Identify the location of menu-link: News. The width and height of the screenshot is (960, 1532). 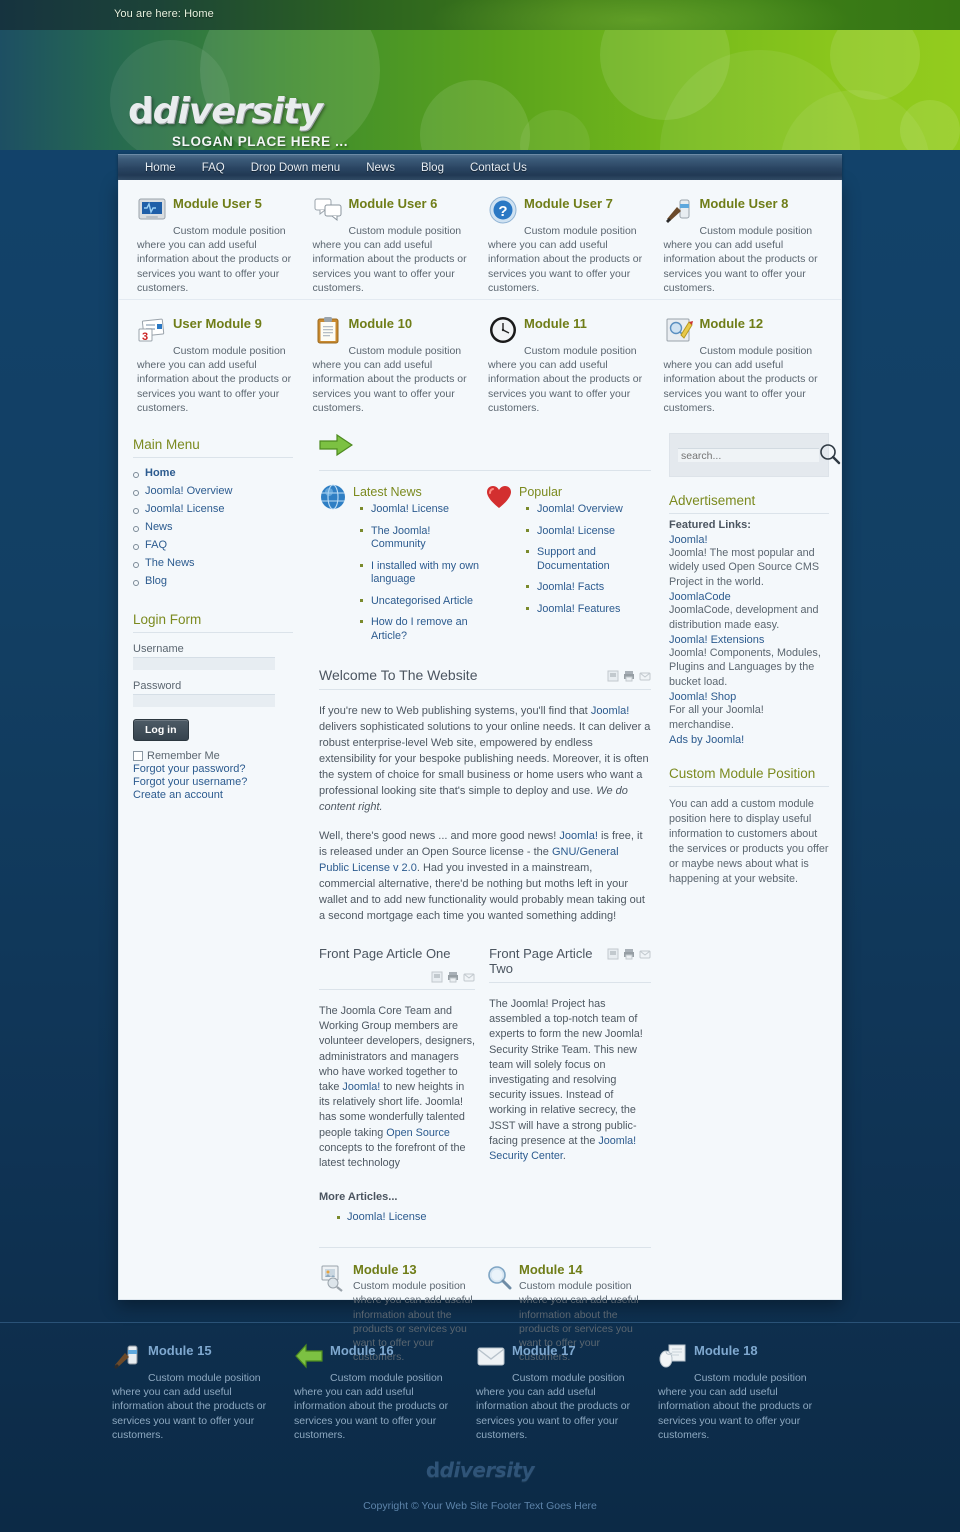
(159, 527).